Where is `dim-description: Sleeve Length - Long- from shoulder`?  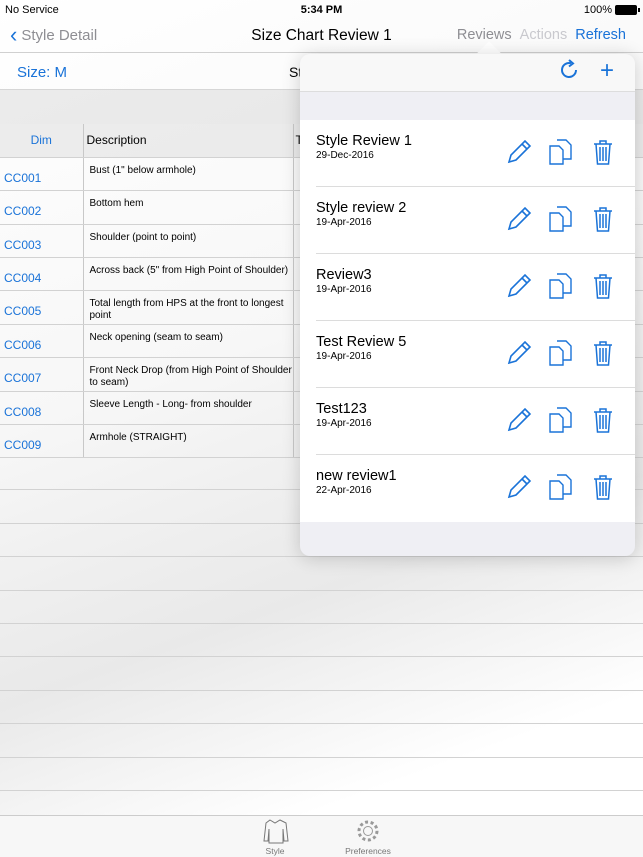 dim-description: Sleeve Length - Long- from shoulder is located at coordinates (188, 408).